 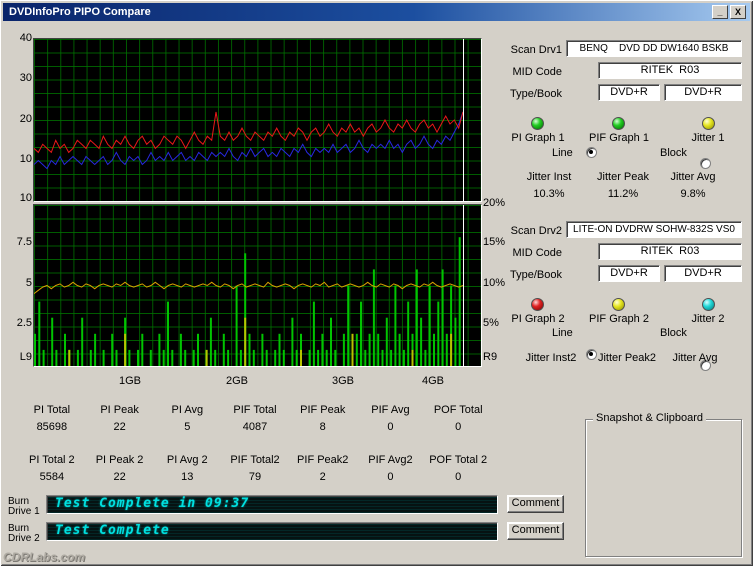 I want to click on stat-value: 5584, so click(x=52, y=477).